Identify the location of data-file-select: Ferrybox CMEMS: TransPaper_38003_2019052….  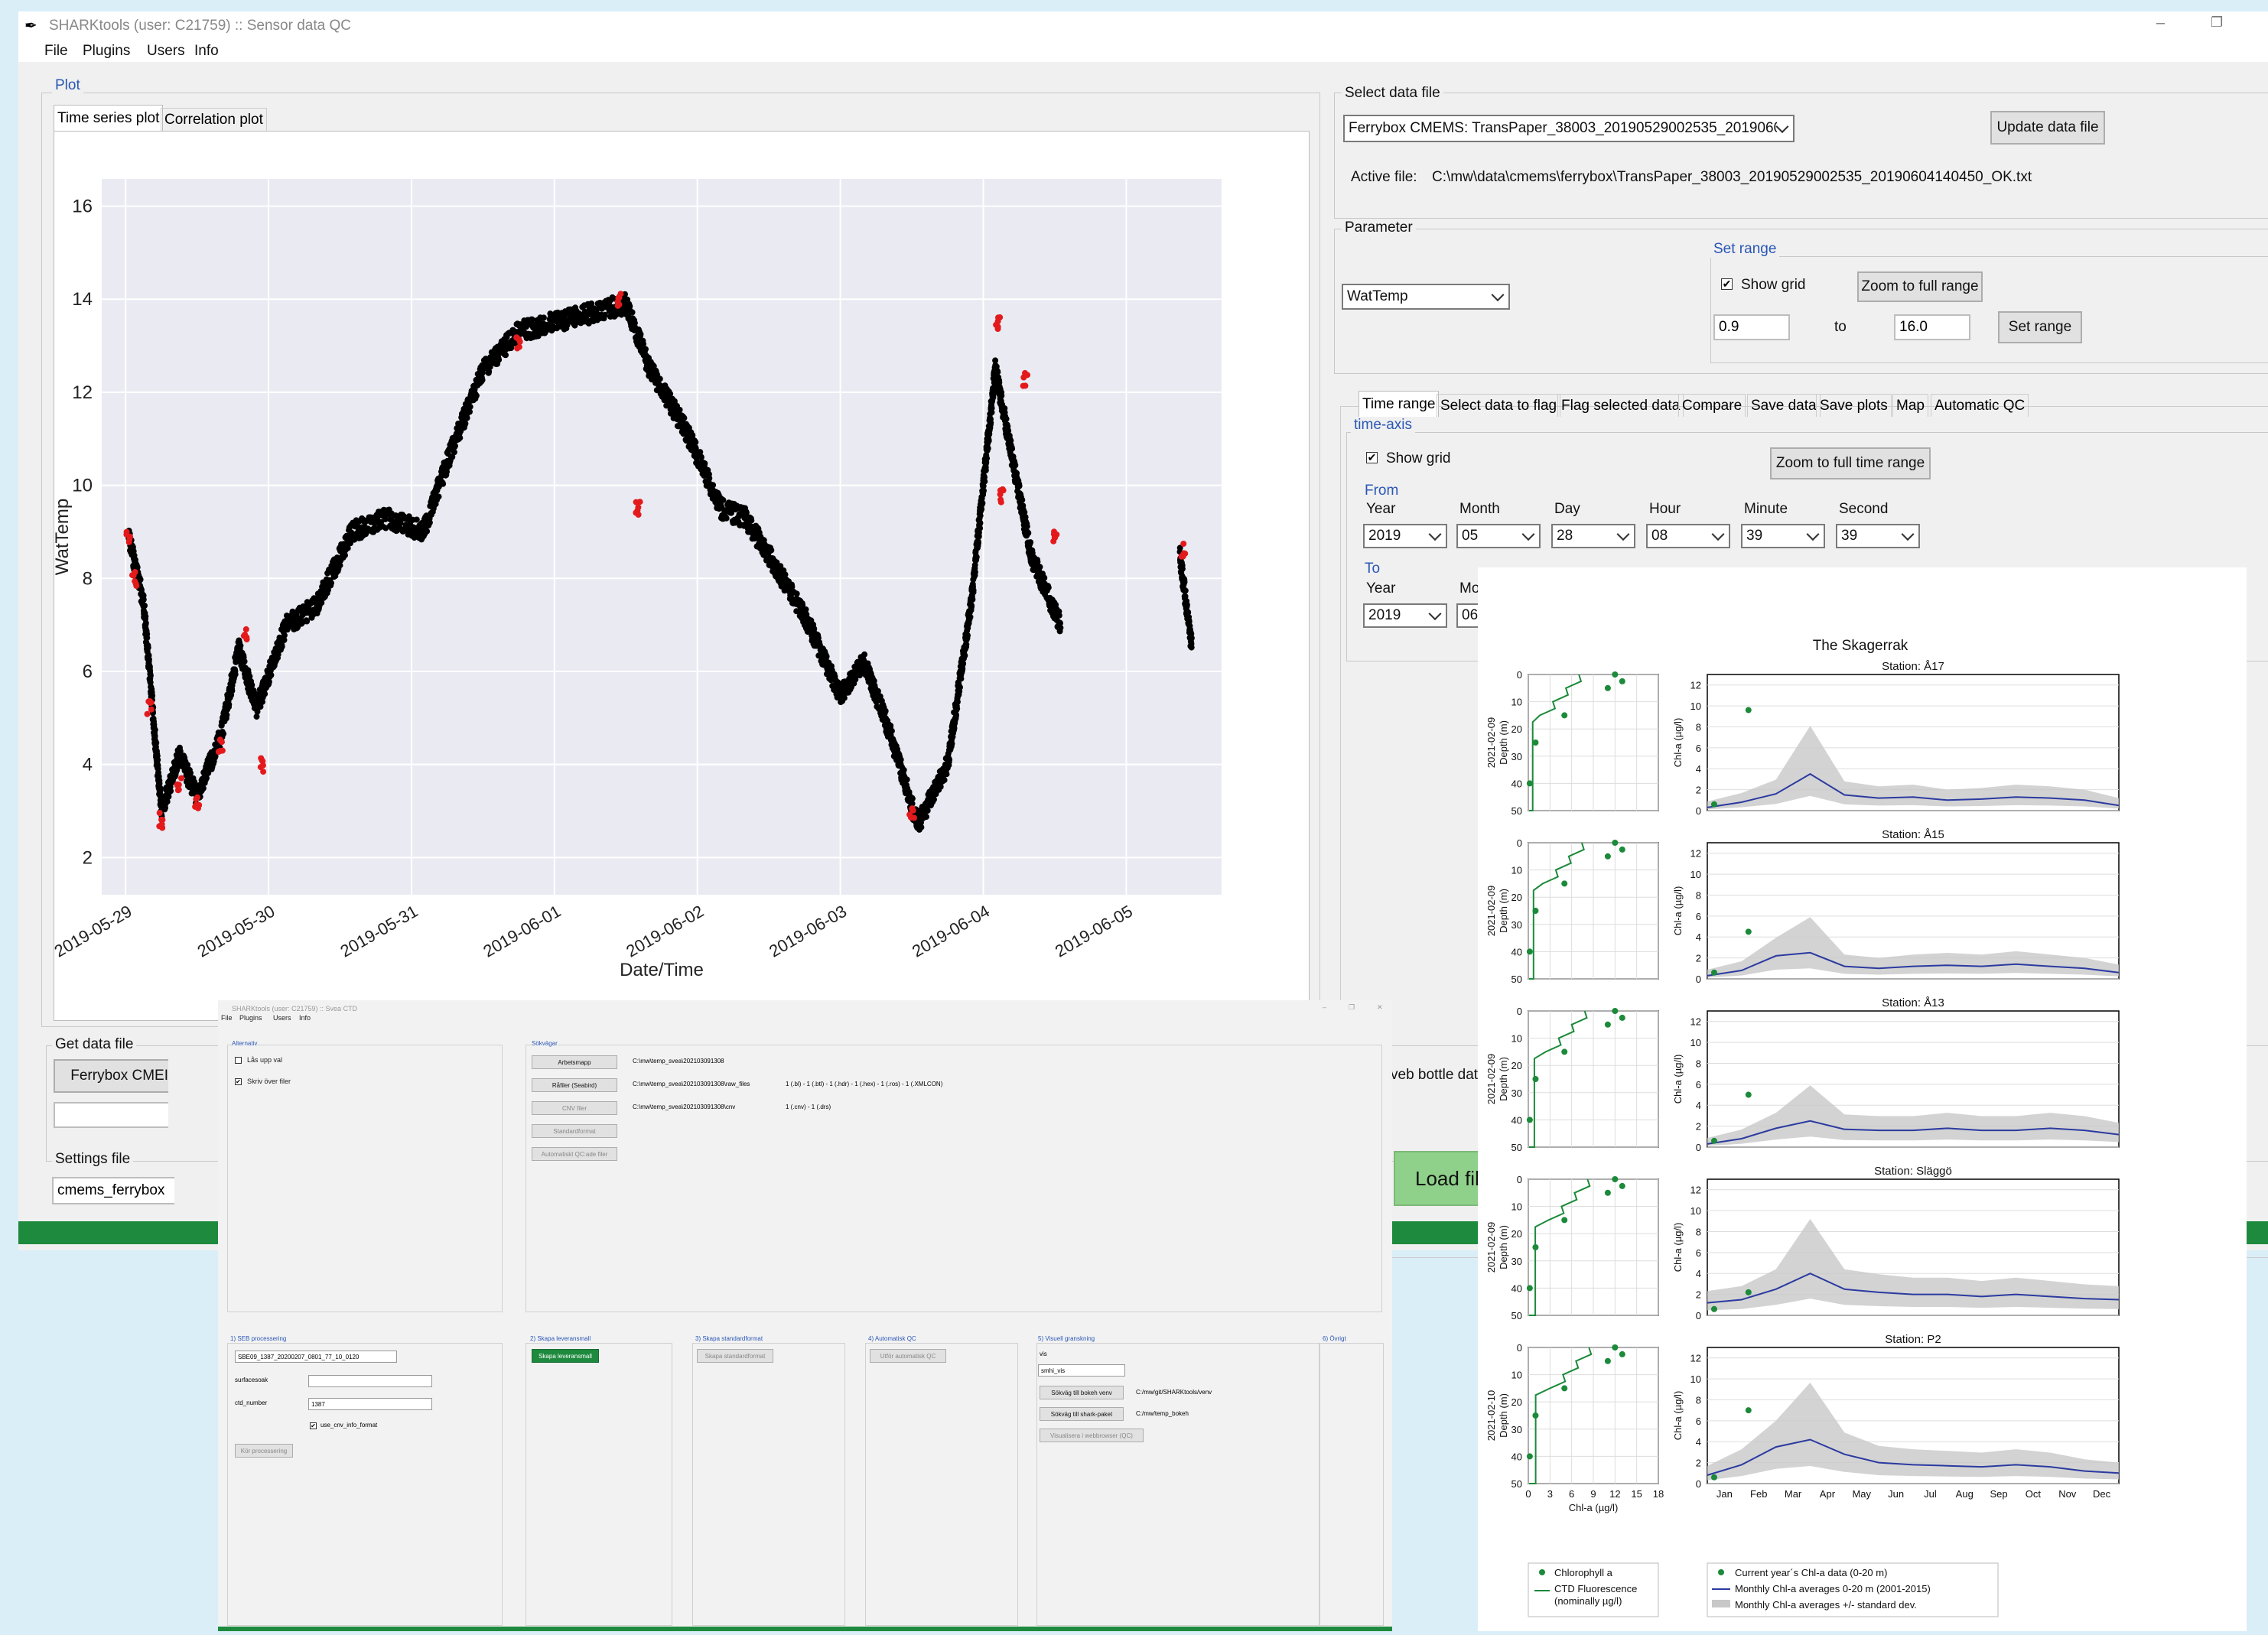
(1569, 128).